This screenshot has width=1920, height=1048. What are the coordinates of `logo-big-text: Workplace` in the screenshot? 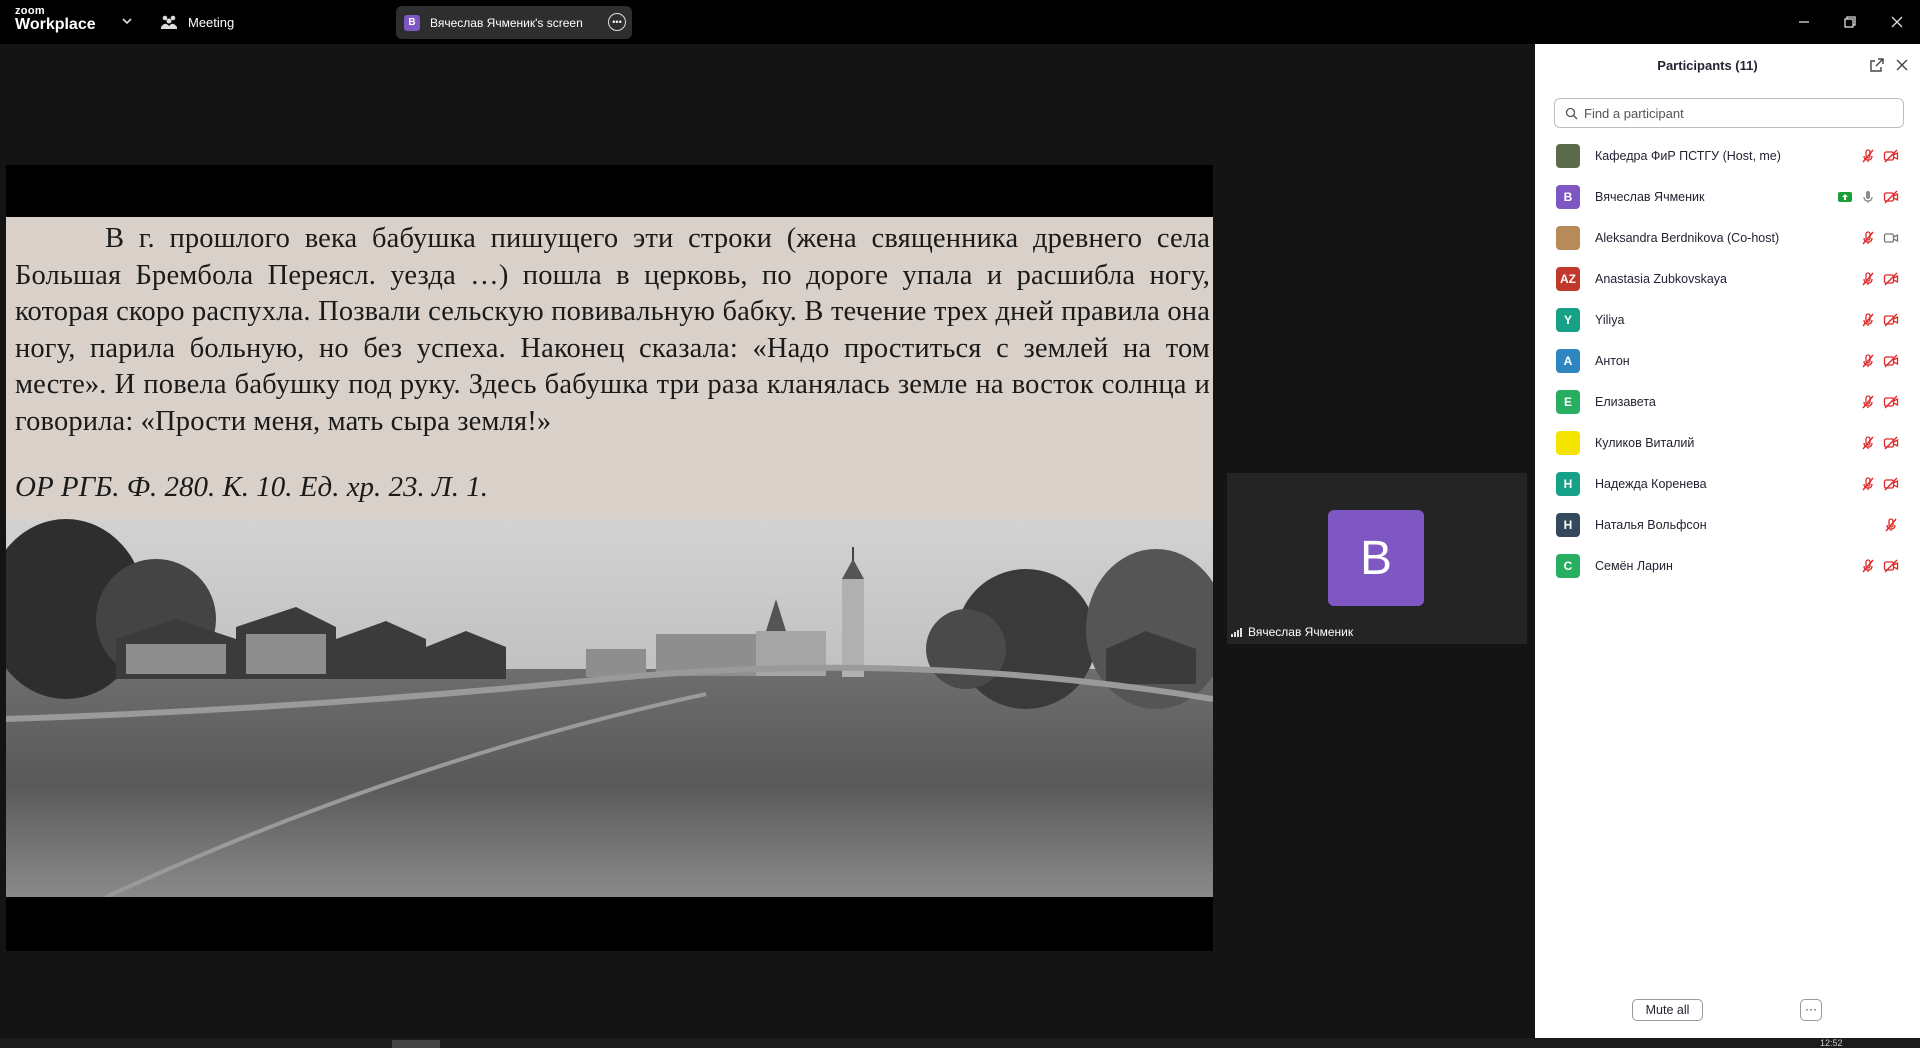 It's located at (55, 24).